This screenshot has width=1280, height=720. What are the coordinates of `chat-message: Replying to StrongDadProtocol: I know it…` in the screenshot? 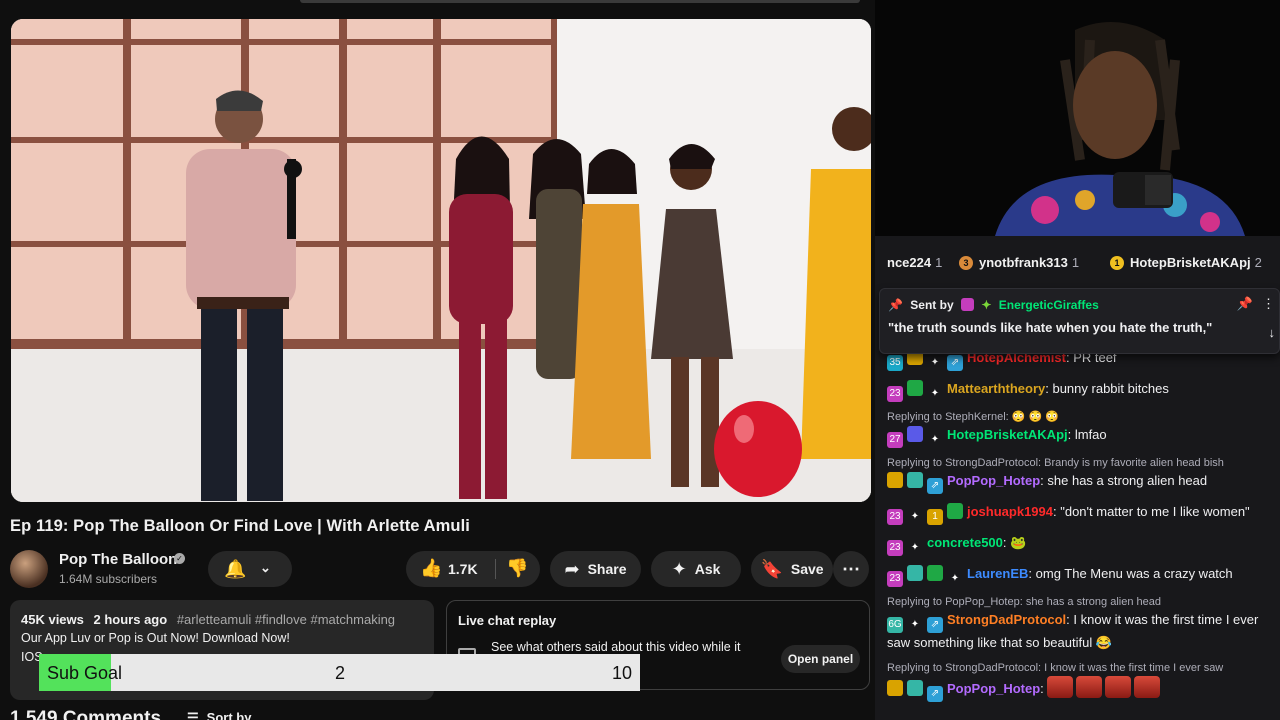 It's located at (1077, 681).